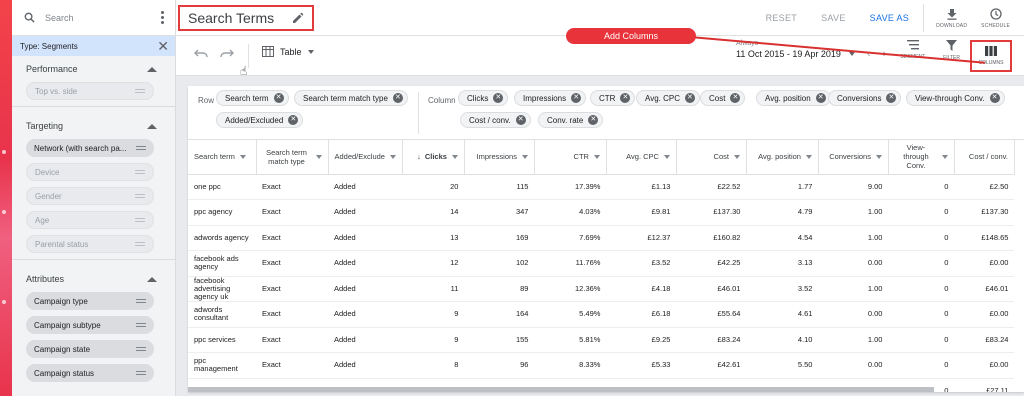 The height and width of the screenshot is (396, 1024). What do you see at coordinates (570, 157) in the screenshot?
I see `column-header: CTR` at bounding box center [570, 157].